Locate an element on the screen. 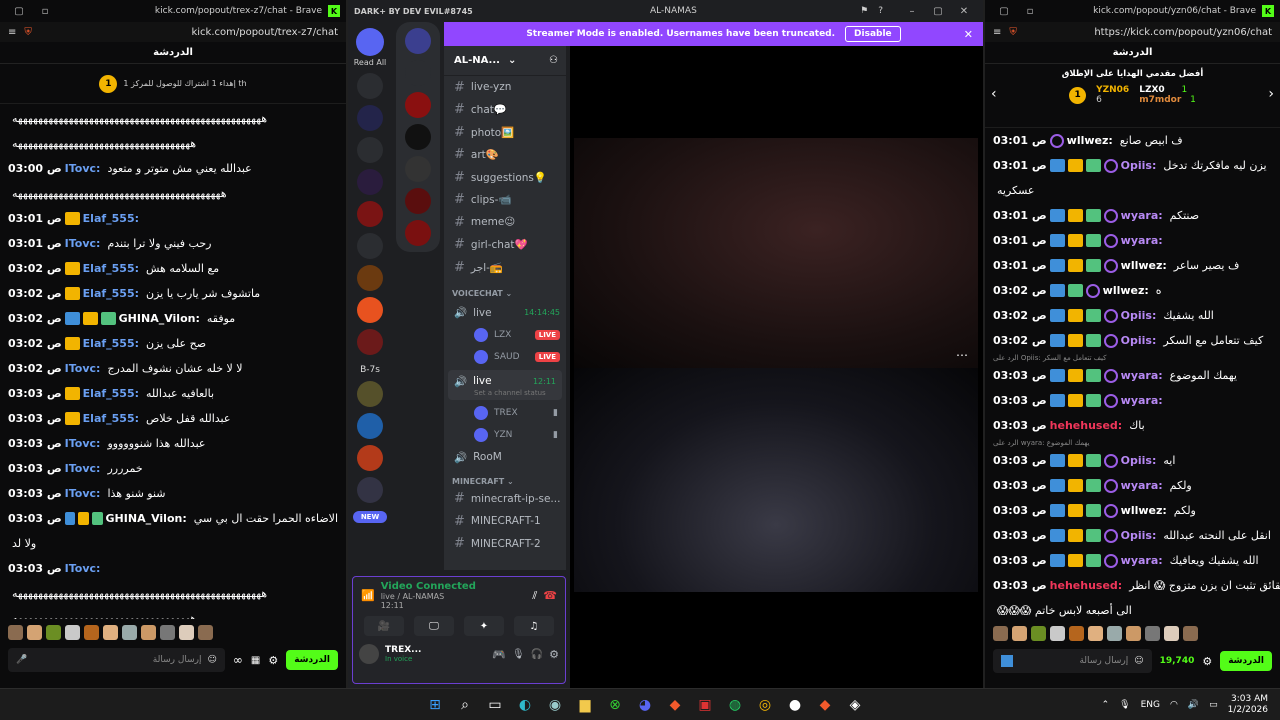 The width and height of the screenshot is (1280, 720). discord-home-icon is located at coordinates (370, 42).